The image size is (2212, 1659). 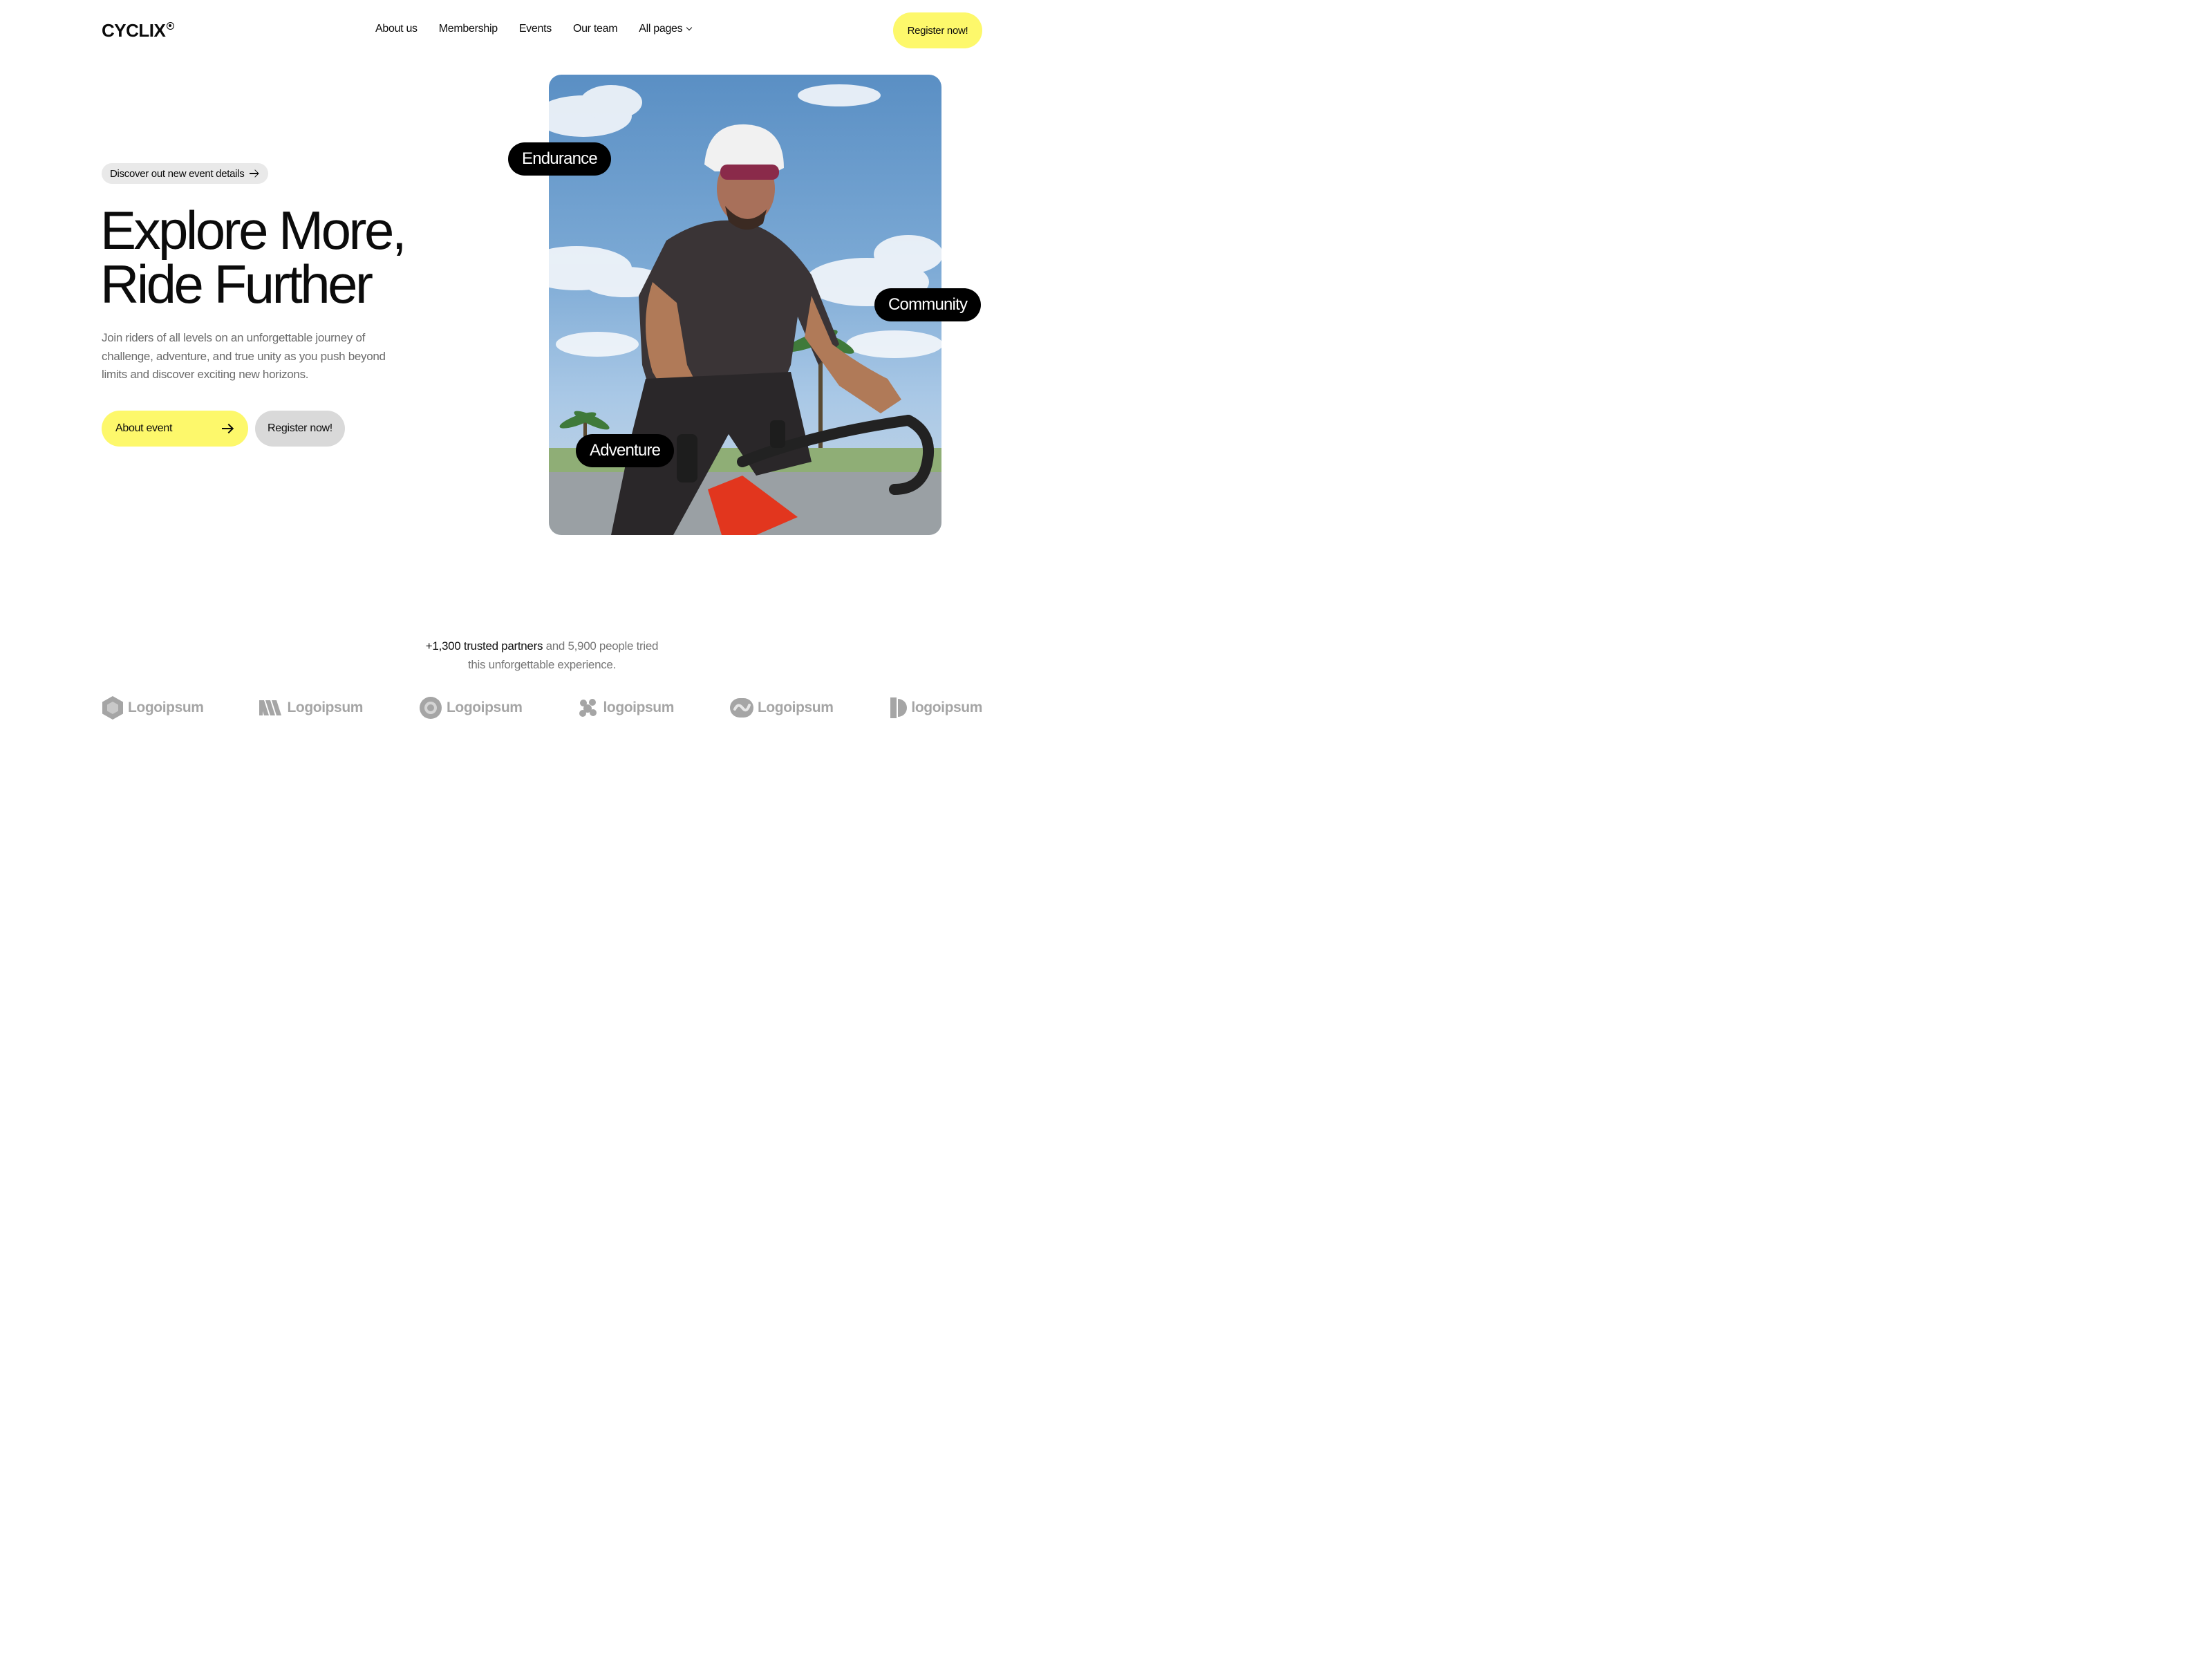 What do you see at coordinates (177, 174) in the screenshot?
I see `event-details-pill-label: Discover out new event details` at bounding box center [177, 174].